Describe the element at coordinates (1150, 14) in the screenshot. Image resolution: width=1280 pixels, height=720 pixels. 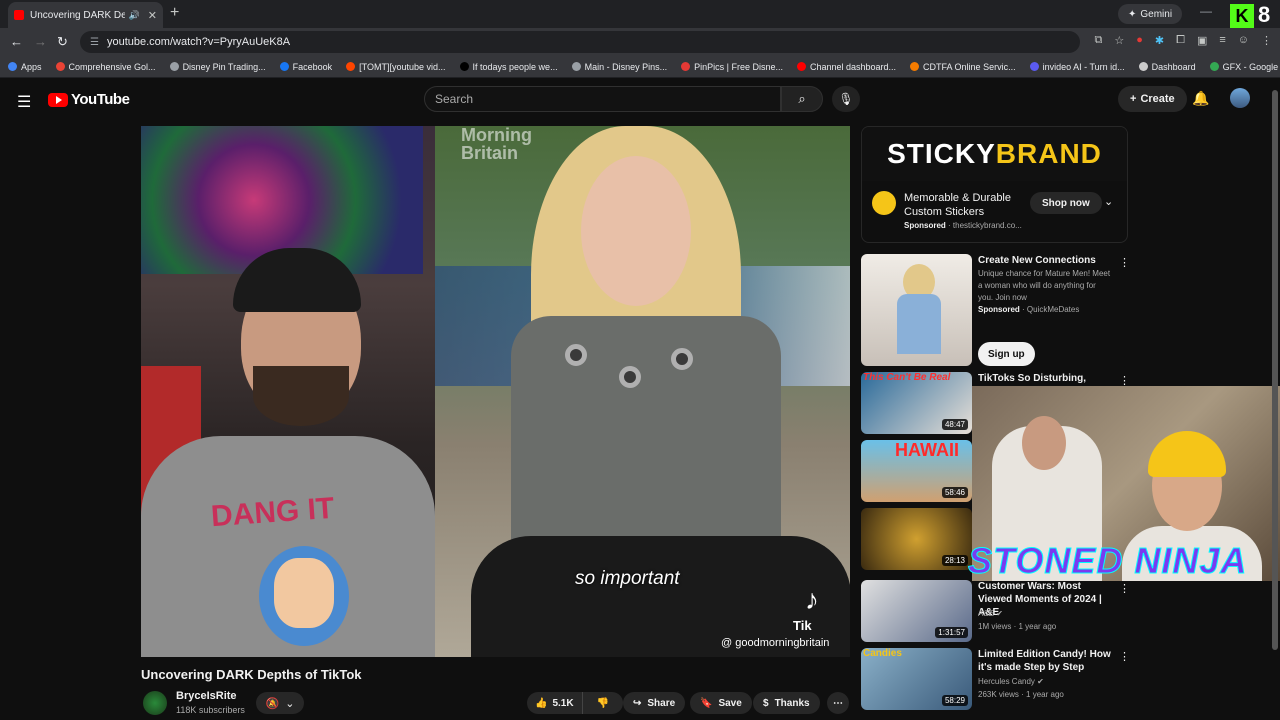
I see `gemini-button: ✦ Gemini` at that location.